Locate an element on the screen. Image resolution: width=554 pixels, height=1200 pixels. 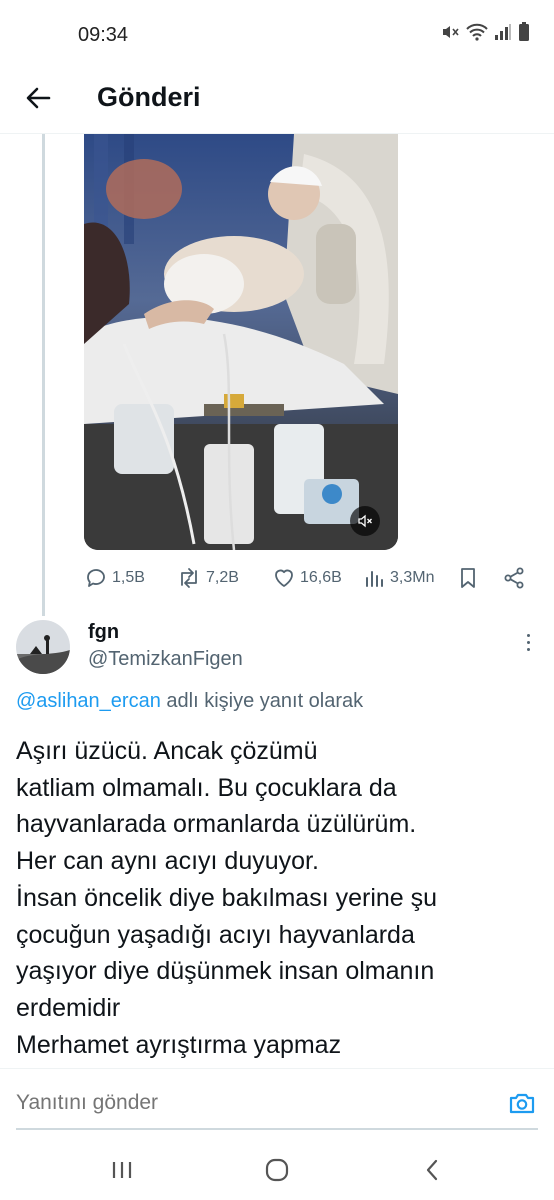
tweet-text-line: erdemidir is located at coordinates (68, 1007).